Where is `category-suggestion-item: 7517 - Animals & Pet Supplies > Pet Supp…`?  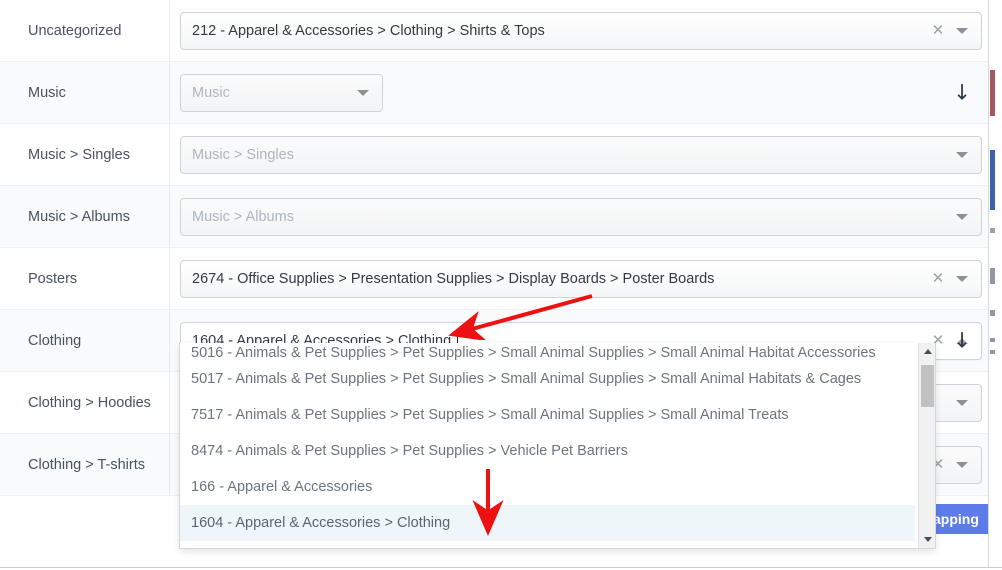 category-suggestion-item: 7517 - Animals & Pet Supplies > Pet Supp… is located at coordinates (547, 415).